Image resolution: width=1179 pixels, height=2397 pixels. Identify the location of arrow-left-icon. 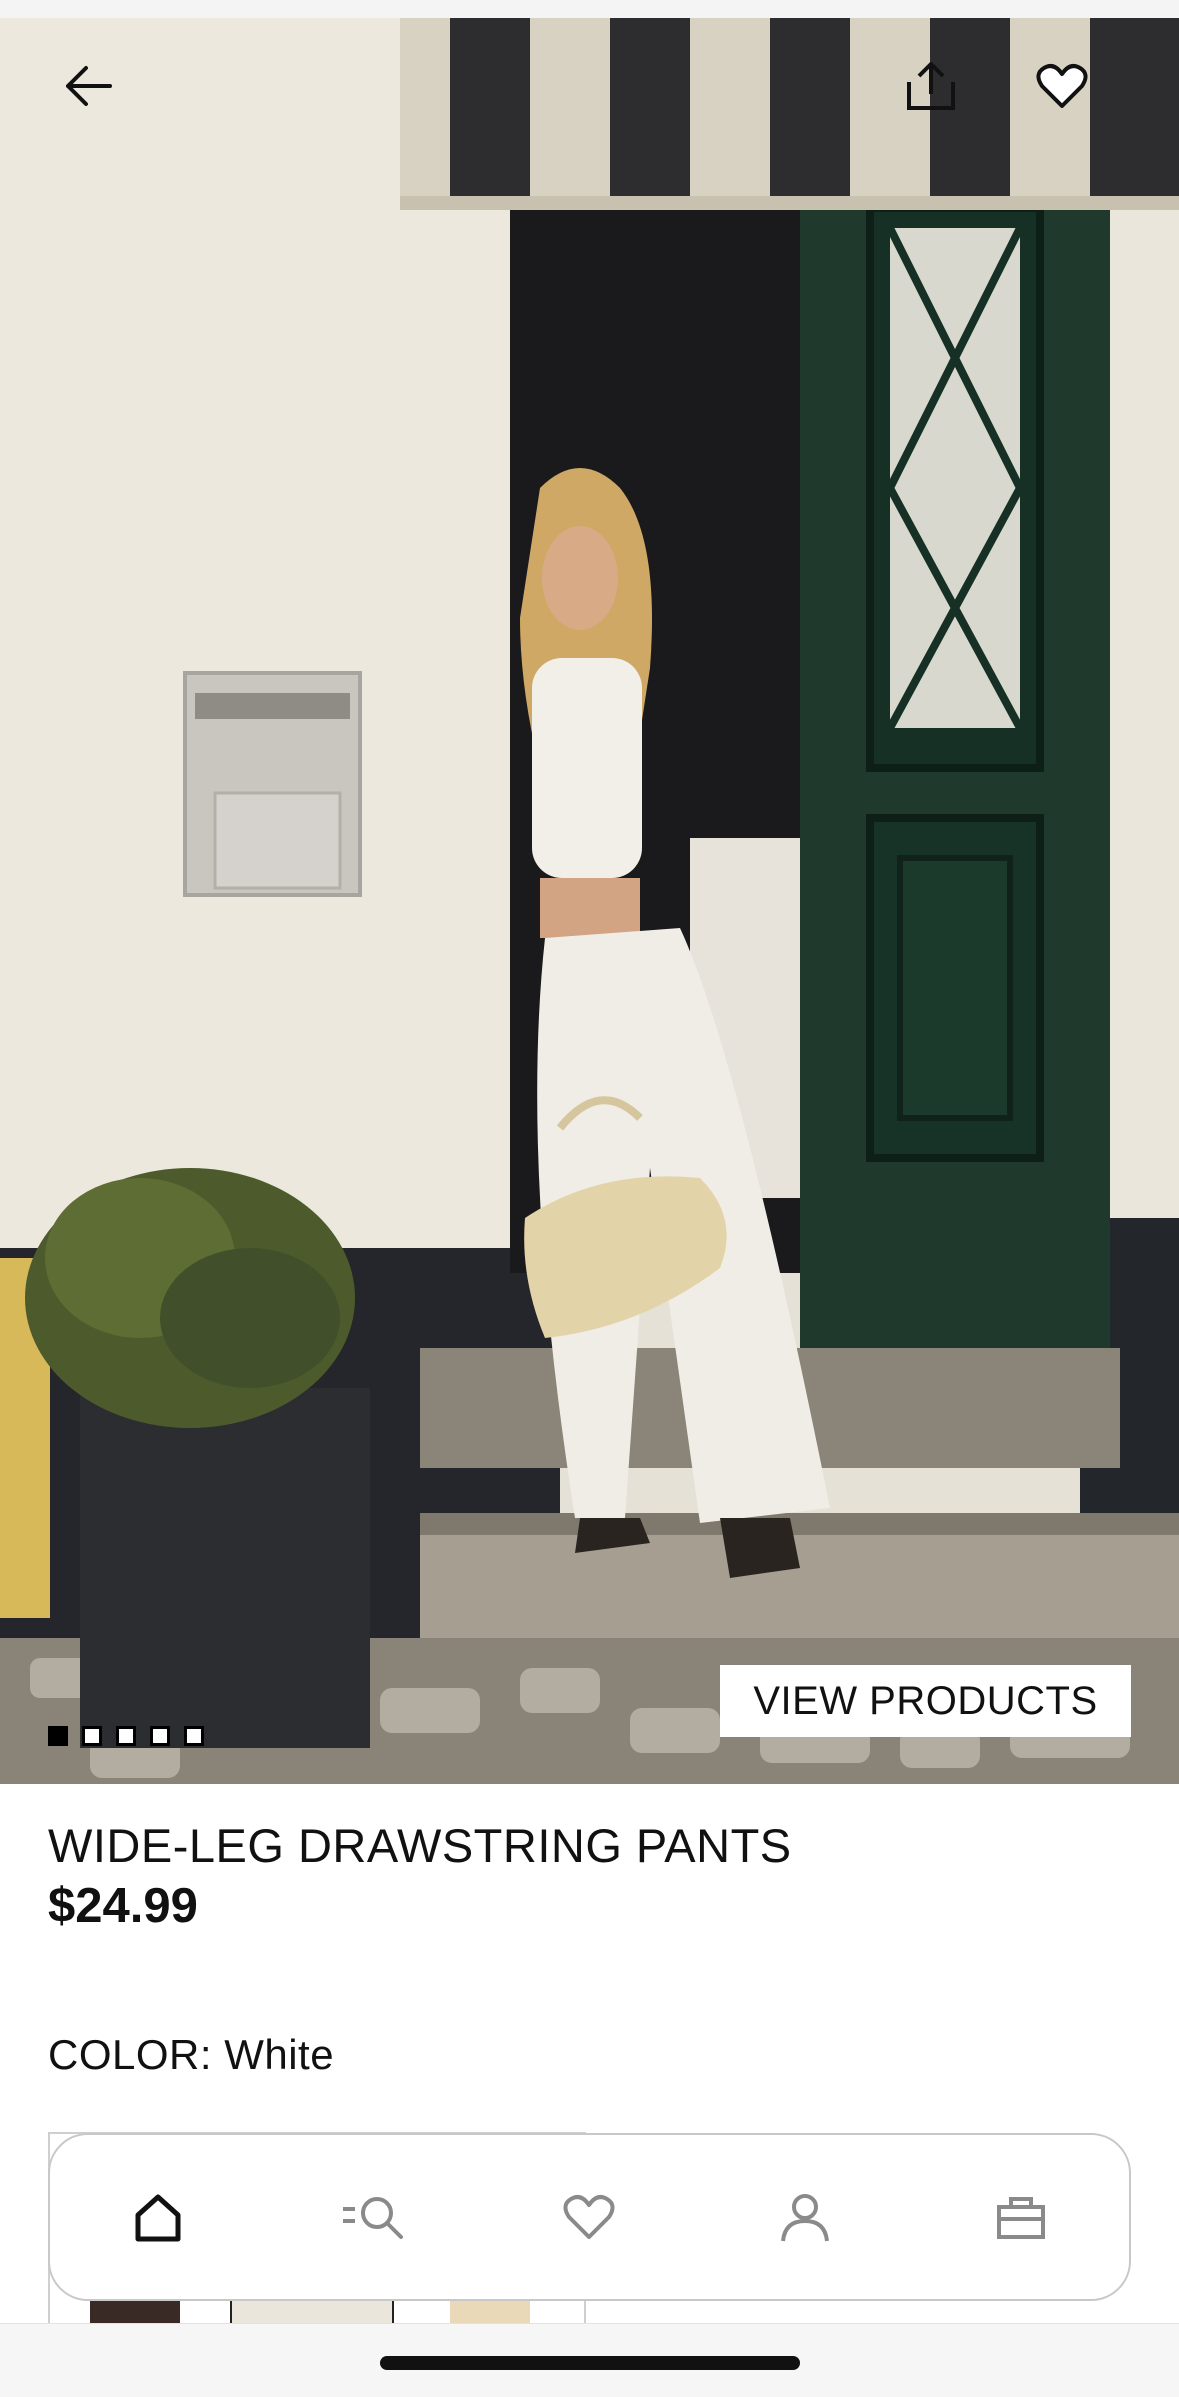
(89, 86).